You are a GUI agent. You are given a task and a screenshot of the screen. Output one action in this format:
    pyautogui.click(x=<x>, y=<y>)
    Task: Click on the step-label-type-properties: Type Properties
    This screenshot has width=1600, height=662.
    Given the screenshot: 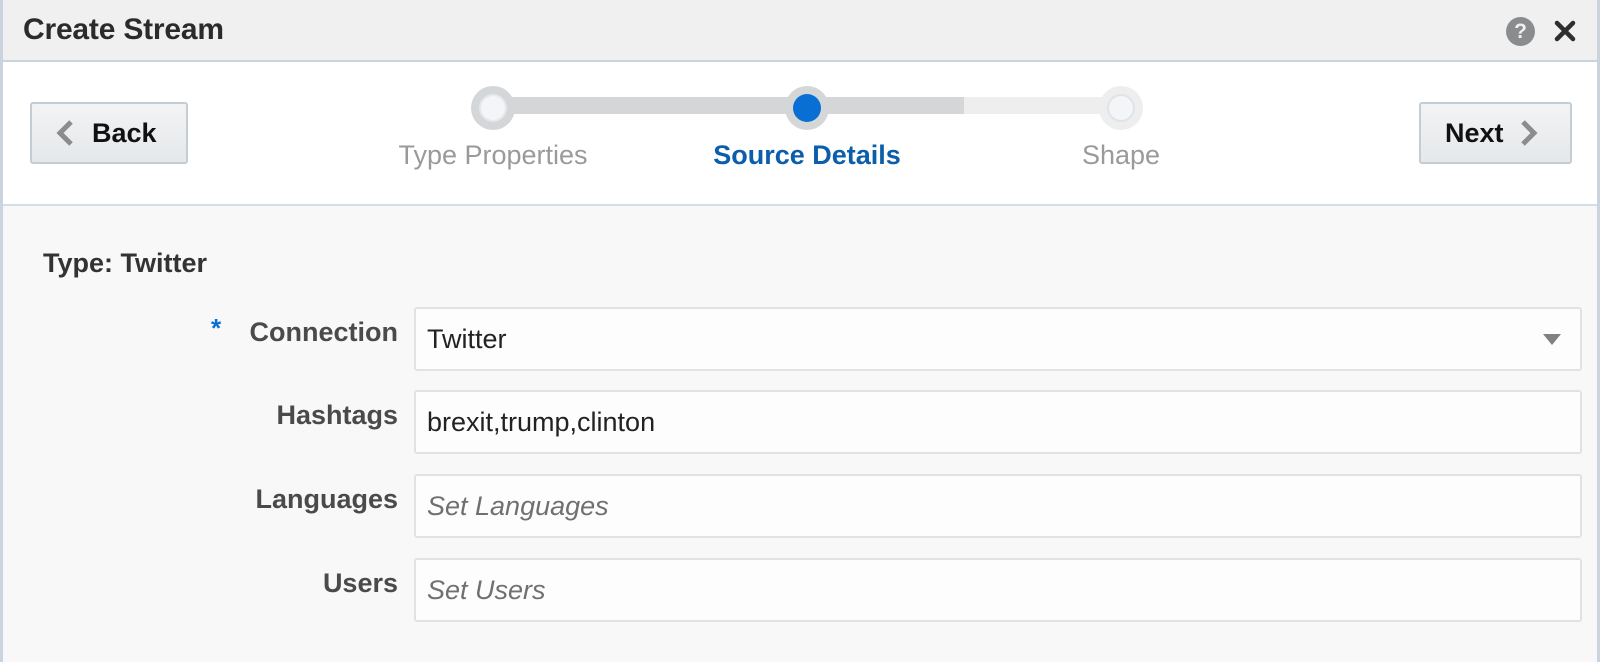 What is the action you would take?
    pyautogui.click(x=493, y=155)
    